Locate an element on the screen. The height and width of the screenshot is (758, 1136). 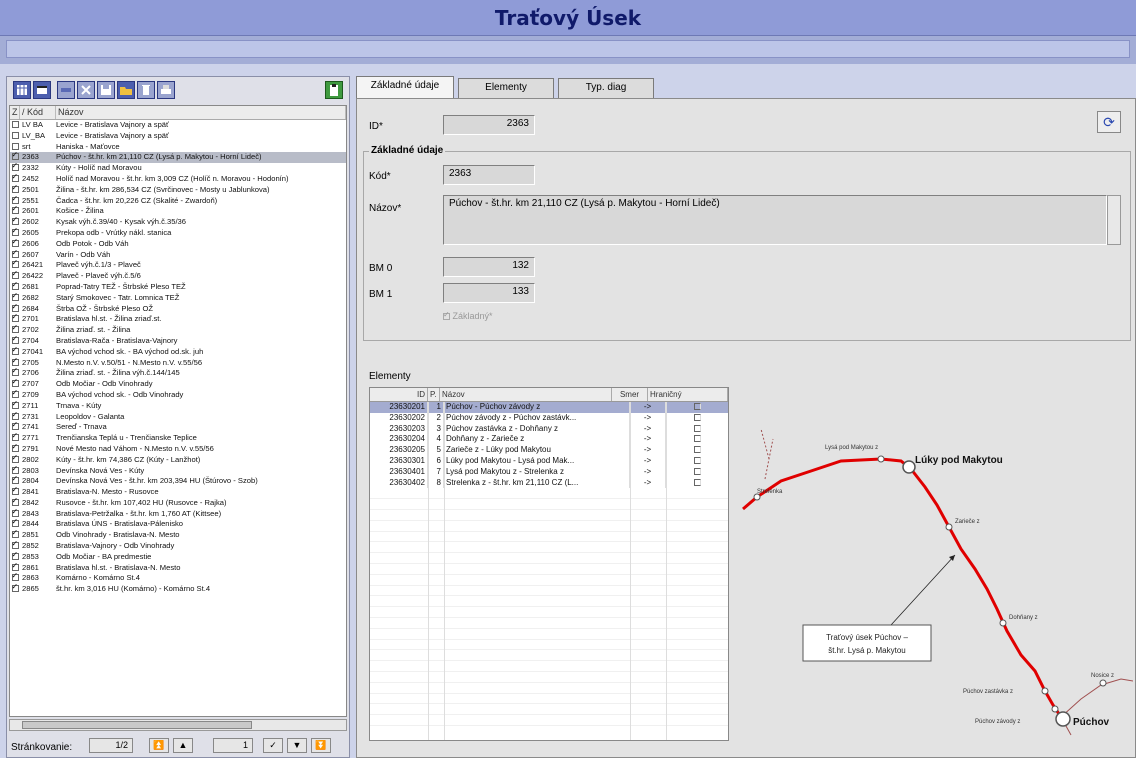
table-row: LV_BA Levice - Bratislava Vajnory a späť is located at coordinates (178, 136).